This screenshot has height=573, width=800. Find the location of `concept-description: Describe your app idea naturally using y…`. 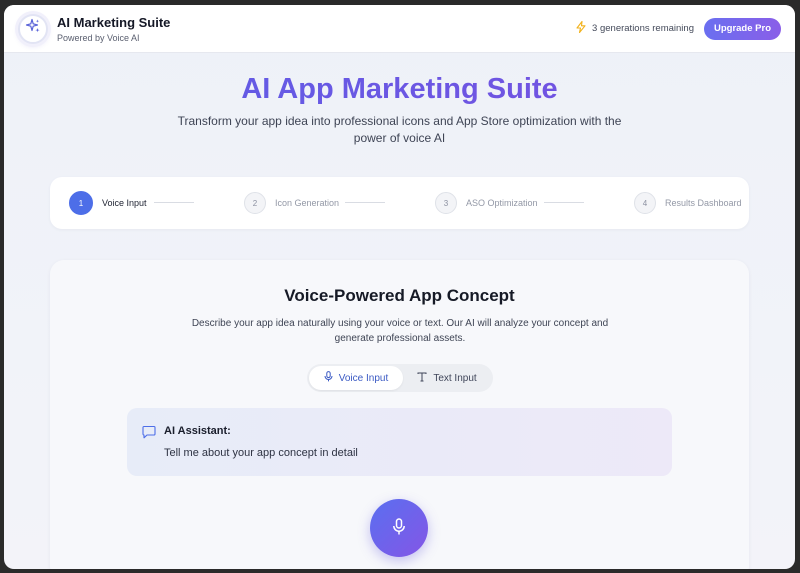

concept-description: Describe your app idea naturally using y… is located at coordinates (400, 331).